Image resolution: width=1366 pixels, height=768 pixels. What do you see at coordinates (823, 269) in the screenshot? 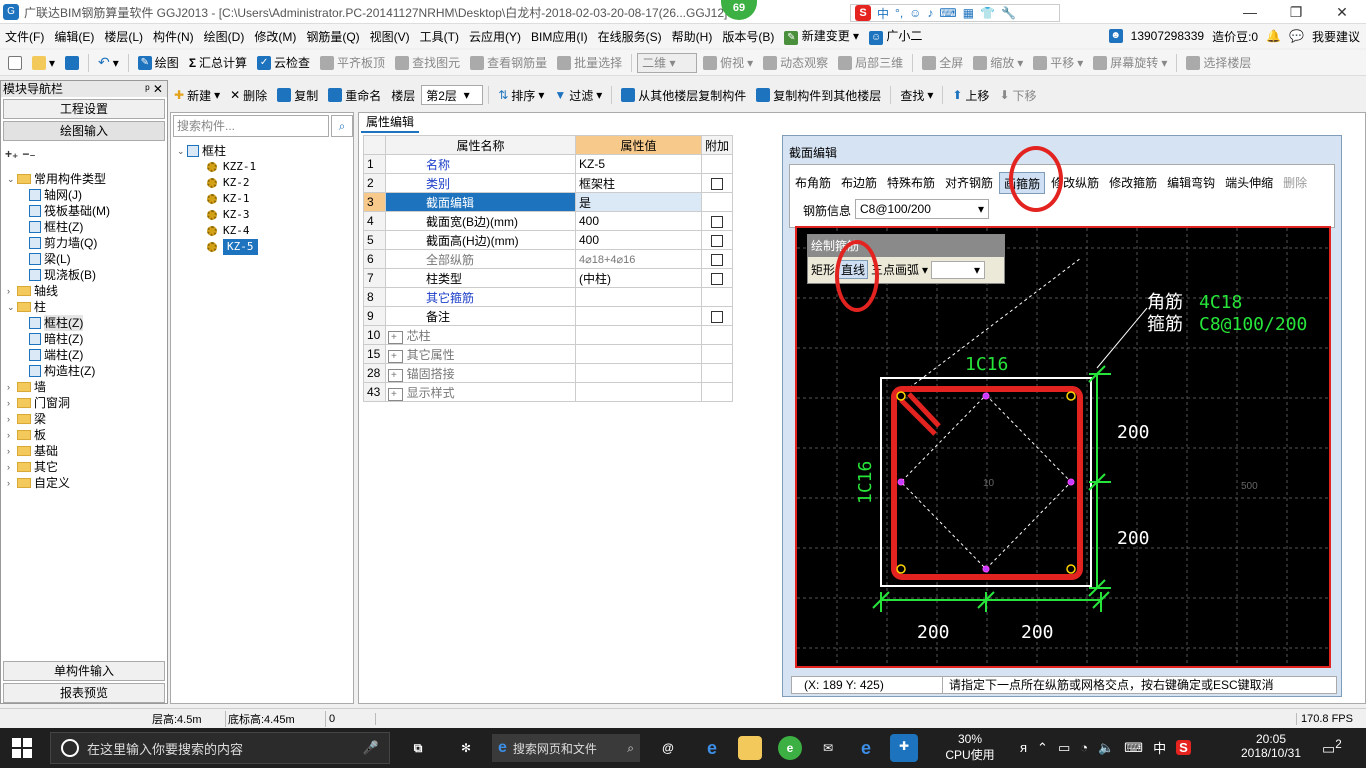
I see `draw-rect-button: 矩形` at bounding box center [823, 269].